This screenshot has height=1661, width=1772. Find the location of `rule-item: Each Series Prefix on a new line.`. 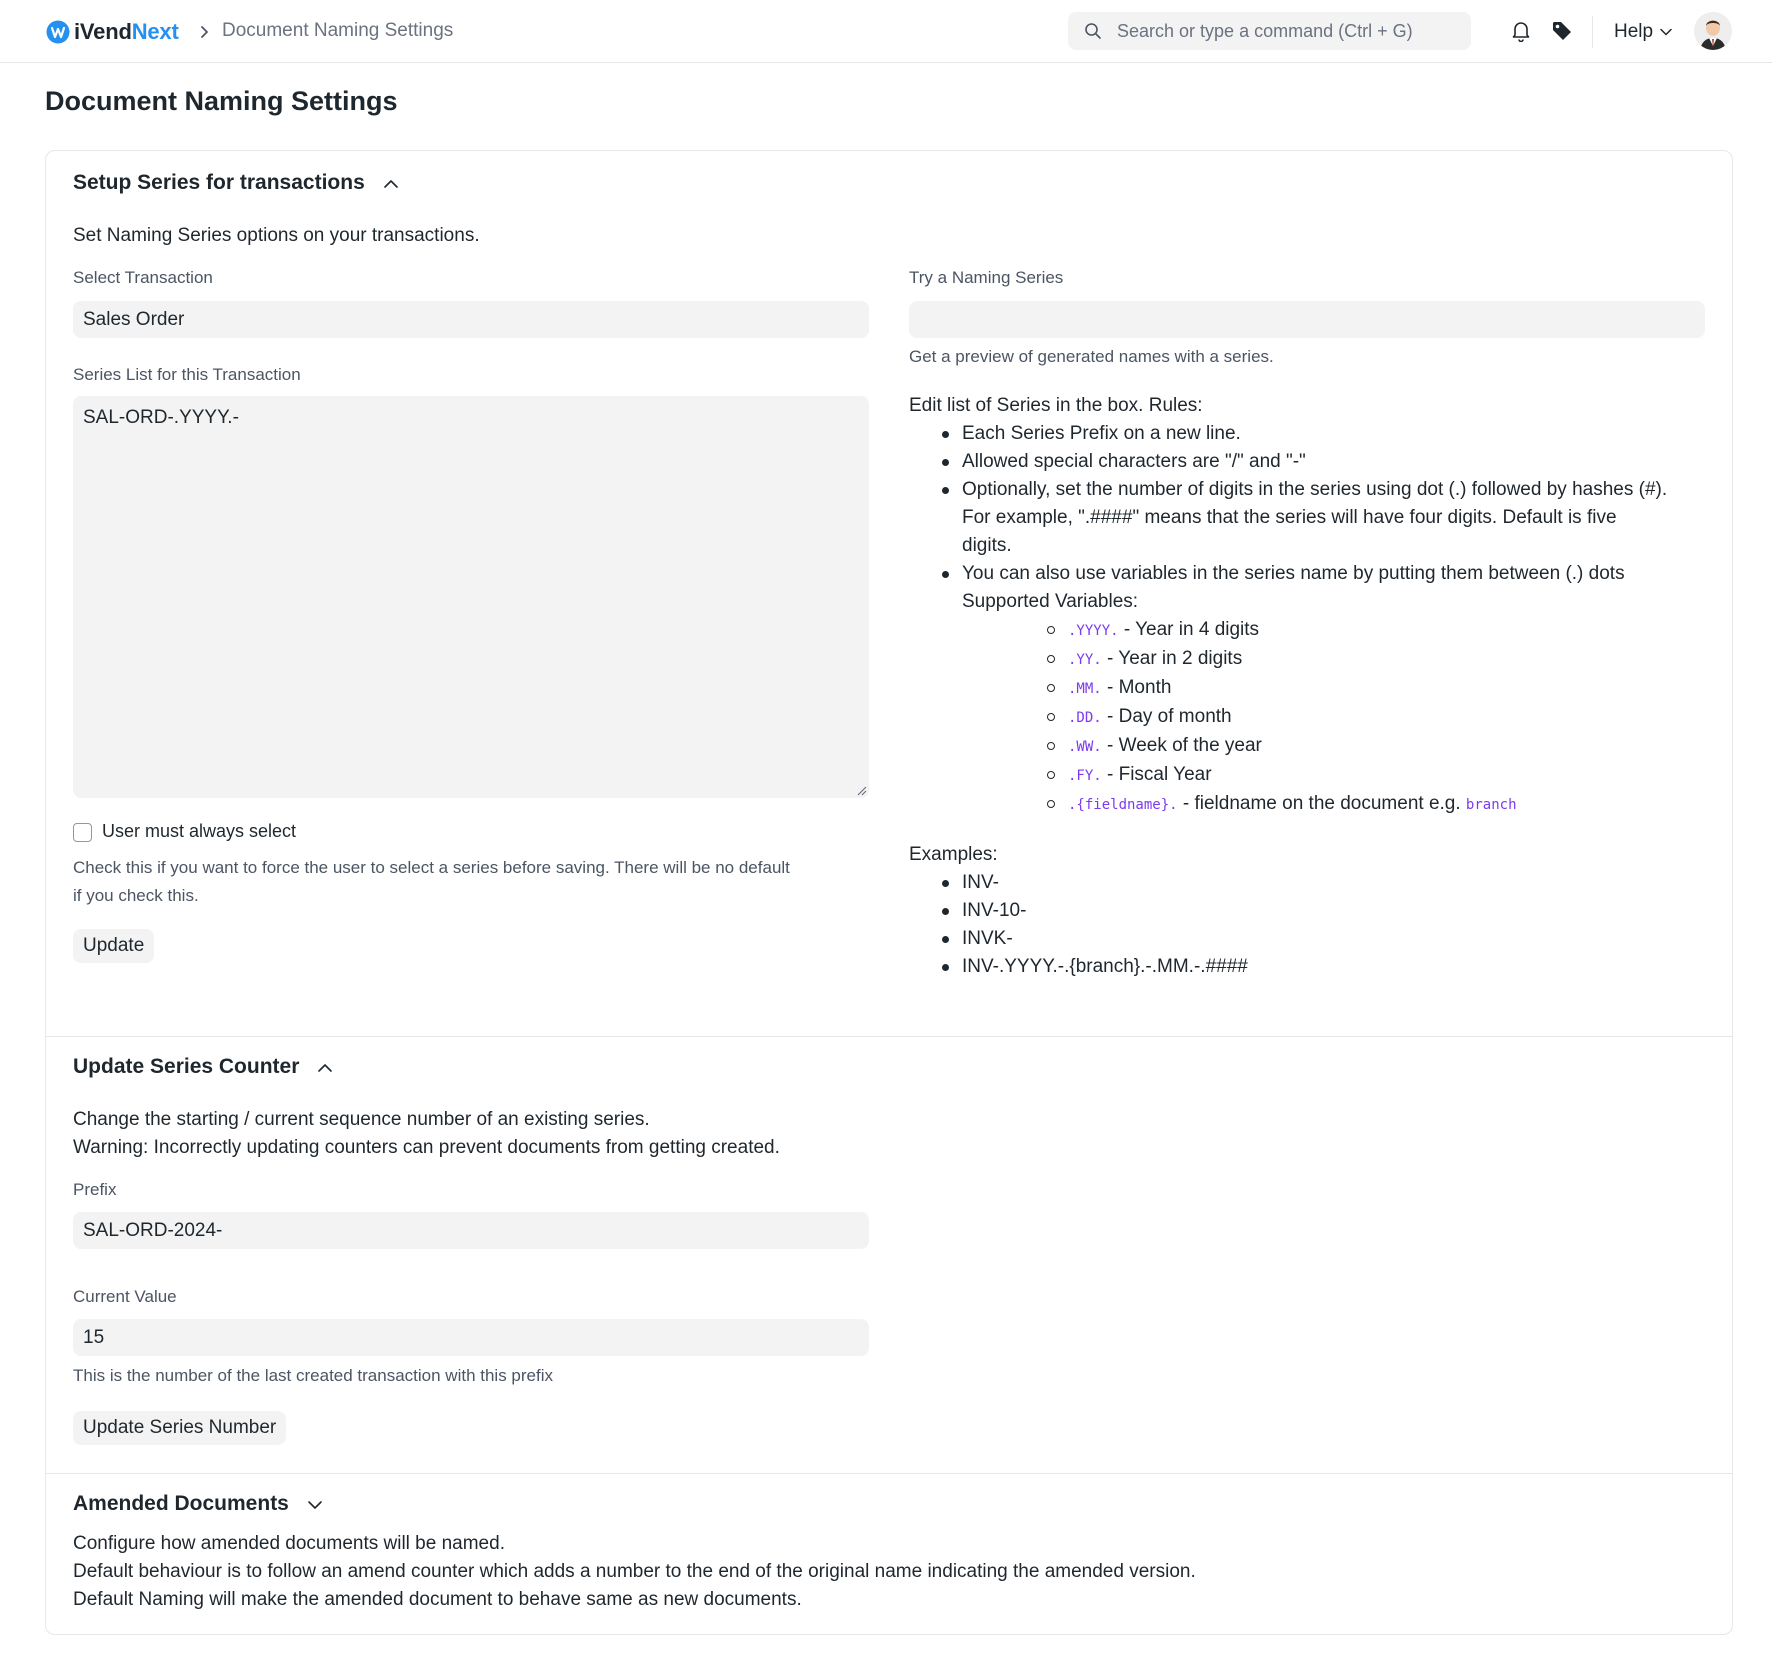

rule-item: Each Series Prefix on a new line. is located at coordinates (1309, 434).